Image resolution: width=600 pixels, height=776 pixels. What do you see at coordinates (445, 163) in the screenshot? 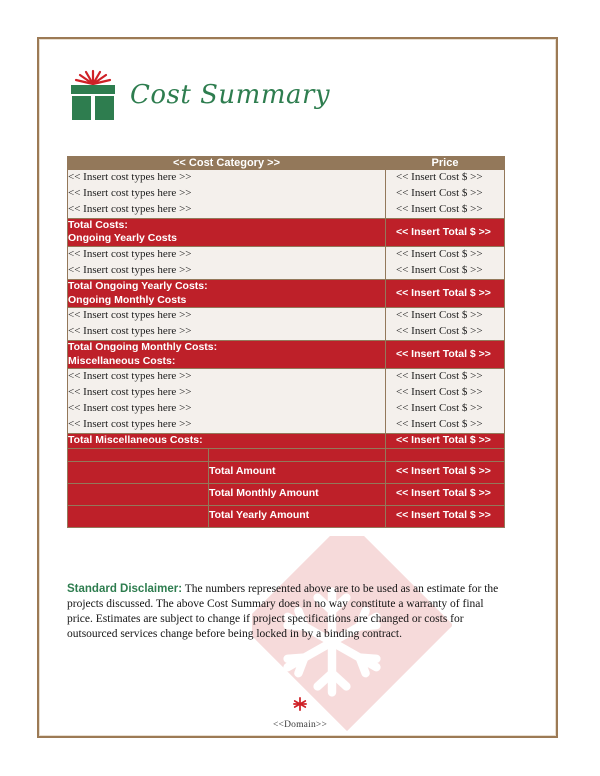
I see `column-header-price: Price` at bounding box center [445, 163].